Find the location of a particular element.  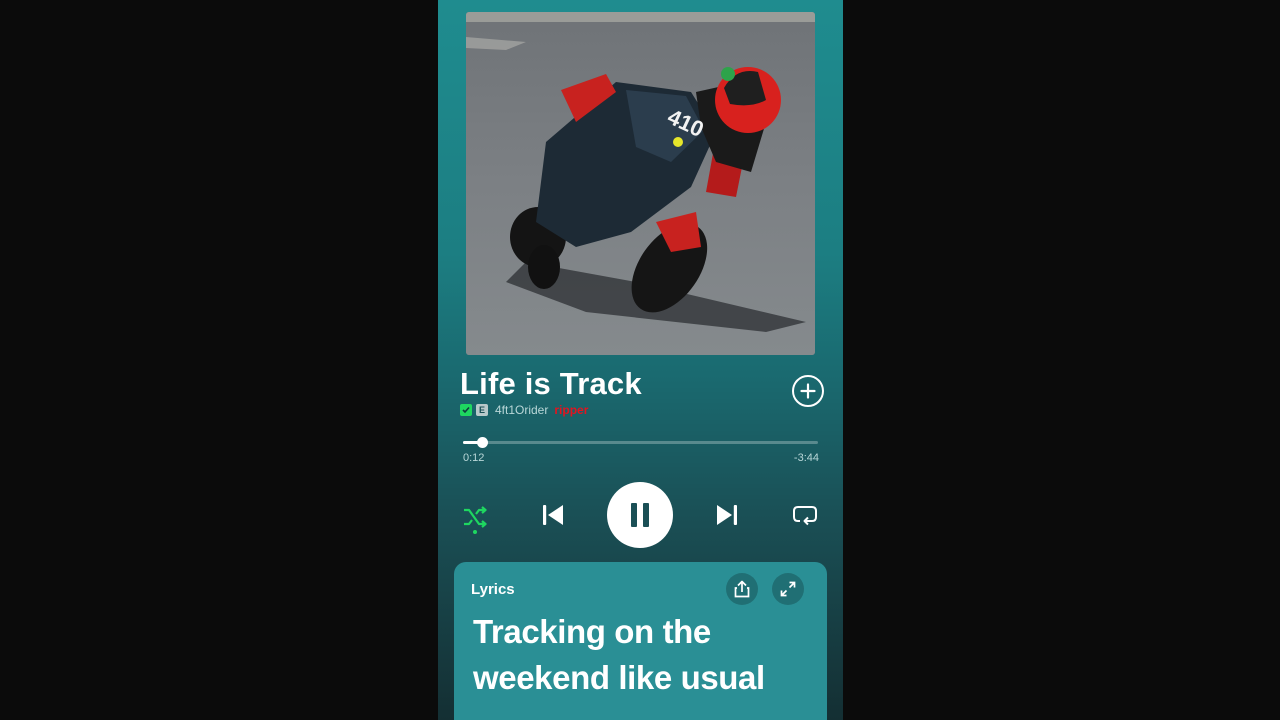

add-to-library-button is located at coordinates (808, 391).